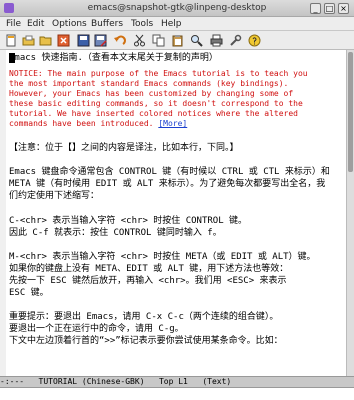  I want to click on menu-file: File, so click(13, 24).